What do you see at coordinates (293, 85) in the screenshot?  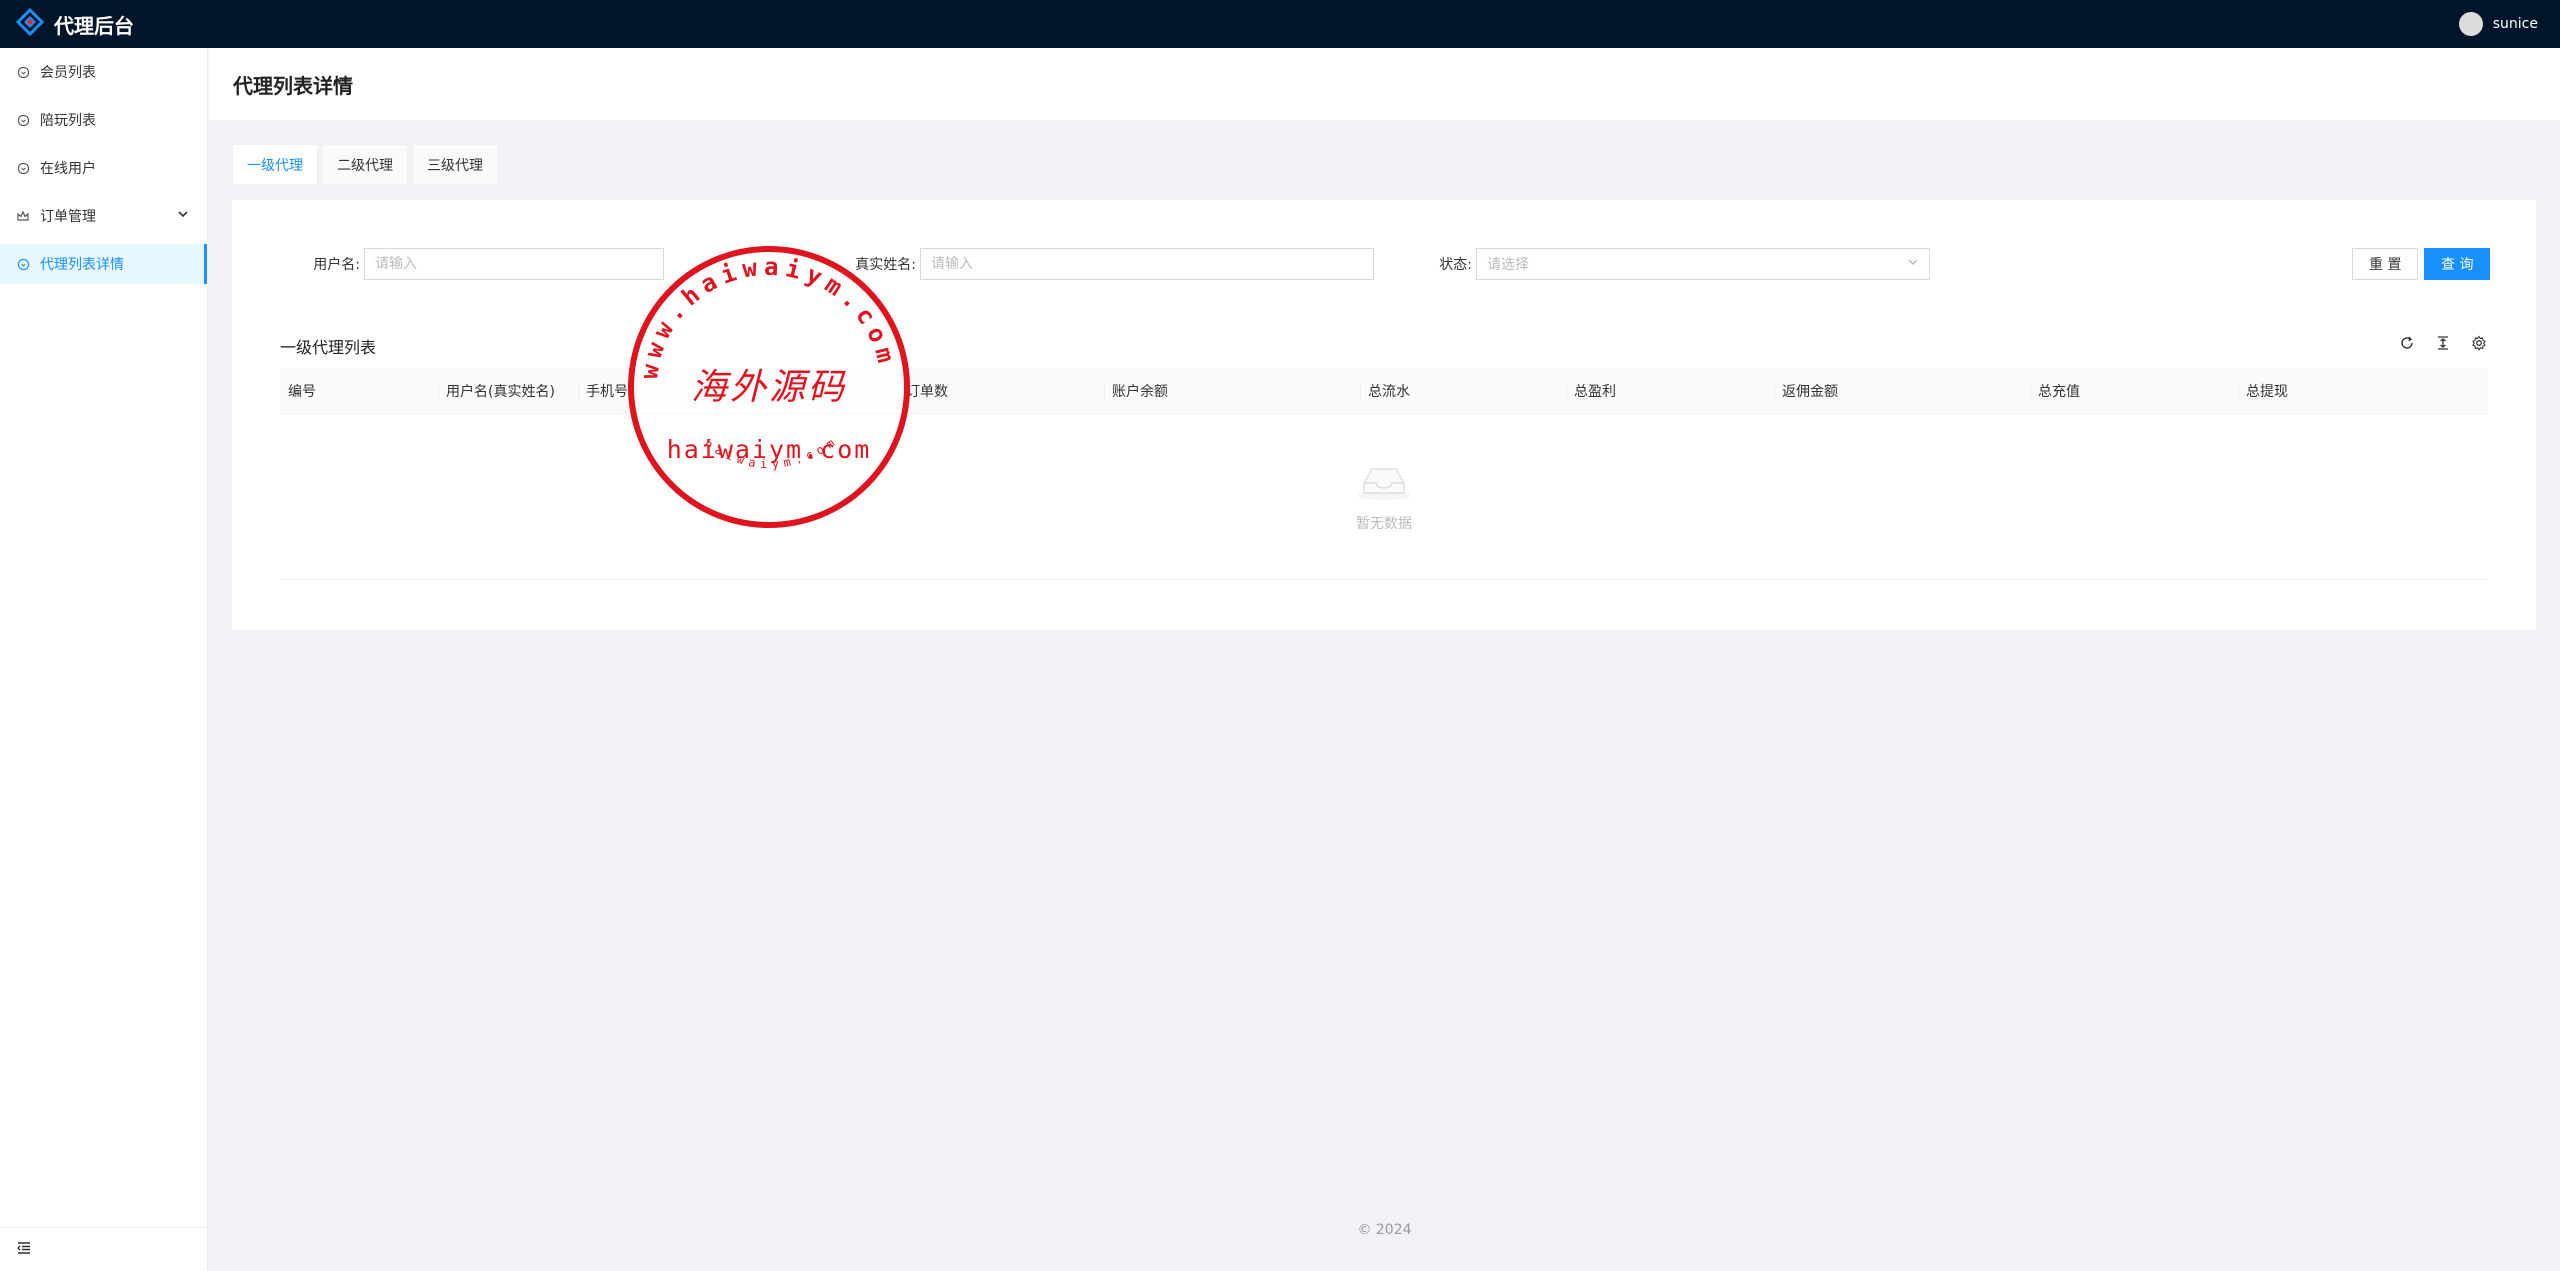 I see `page-title: 代理列表详情` at bounding box center [293, 85].